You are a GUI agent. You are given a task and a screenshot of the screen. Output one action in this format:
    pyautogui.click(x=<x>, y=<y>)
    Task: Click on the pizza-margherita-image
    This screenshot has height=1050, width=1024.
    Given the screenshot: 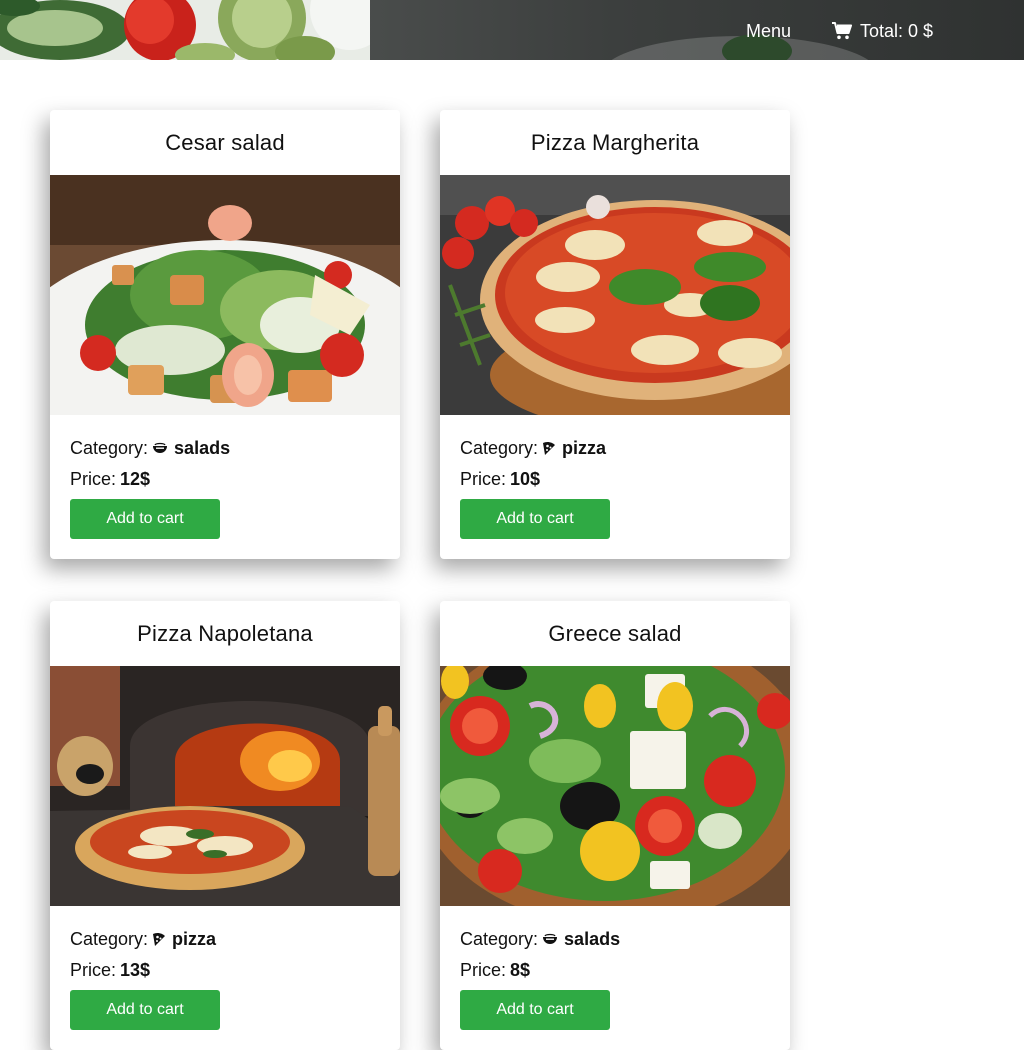 What is the action you would take?
    pyautogui.click(x=615, y=295)
    